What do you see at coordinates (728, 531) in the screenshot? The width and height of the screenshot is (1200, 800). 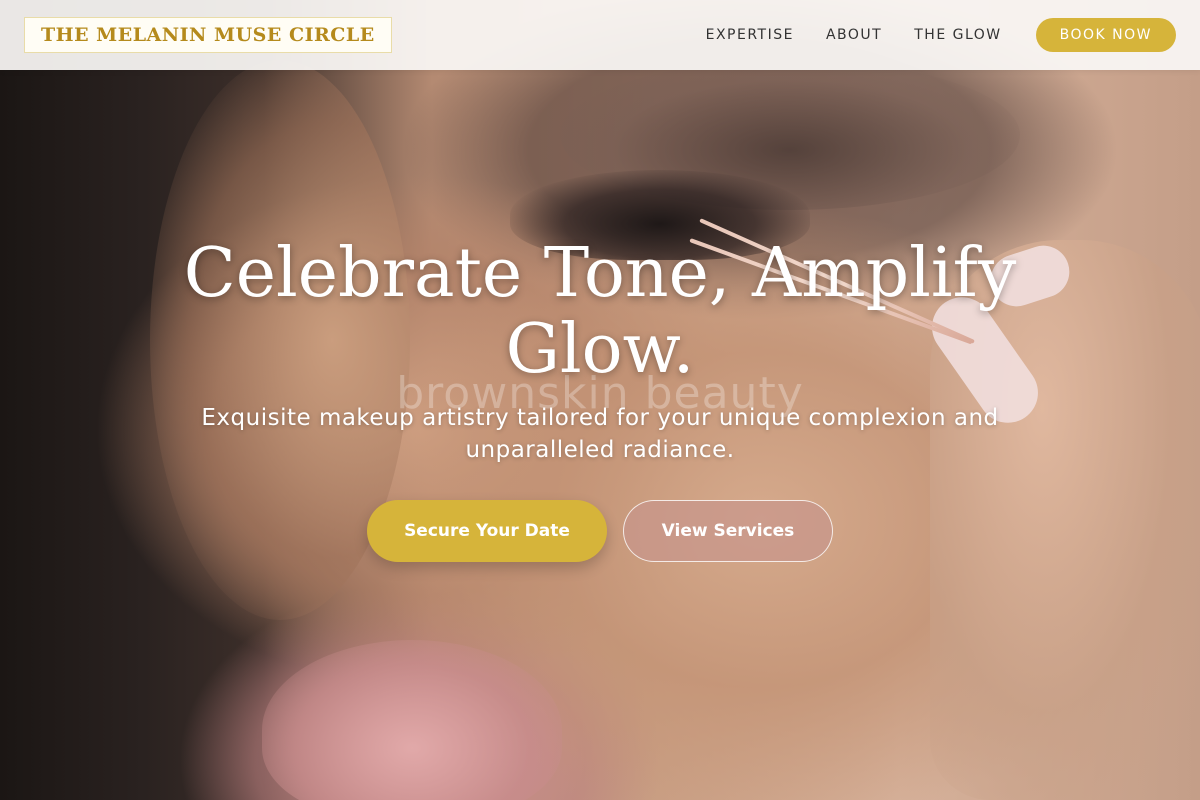 I see `view-services-button: View Services` at bounding box center [728, 531].